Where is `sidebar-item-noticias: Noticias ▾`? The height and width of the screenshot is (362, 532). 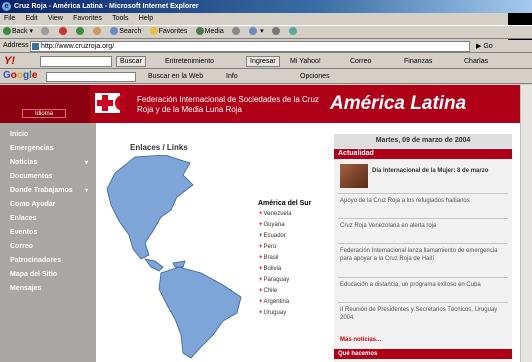 sidebar-item-noticias: Noticias ▾ is located at coordinates (51, 162).